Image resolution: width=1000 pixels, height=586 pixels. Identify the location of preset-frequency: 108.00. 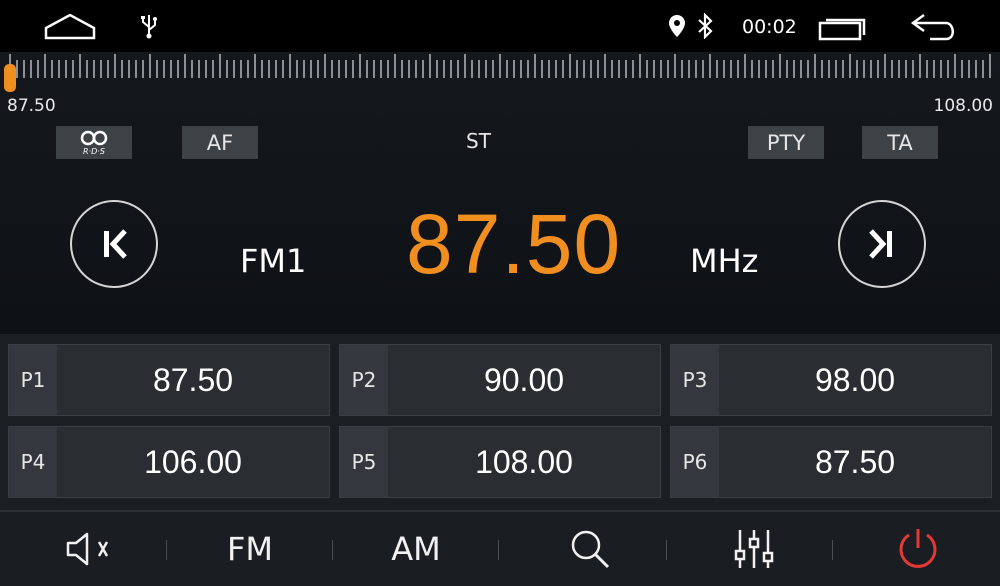
(524, 461).